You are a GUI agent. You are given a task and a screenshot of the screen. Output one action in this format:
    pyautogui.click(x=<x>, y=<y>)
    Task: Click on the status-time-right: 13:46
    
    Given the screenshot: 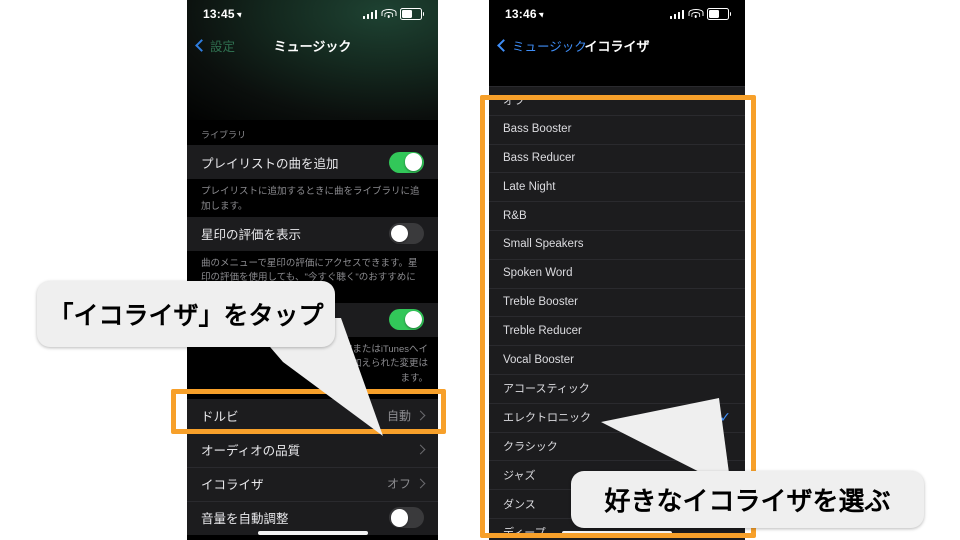 What is the action you would take?
    pyautogui.click(x=525, y=14)
    